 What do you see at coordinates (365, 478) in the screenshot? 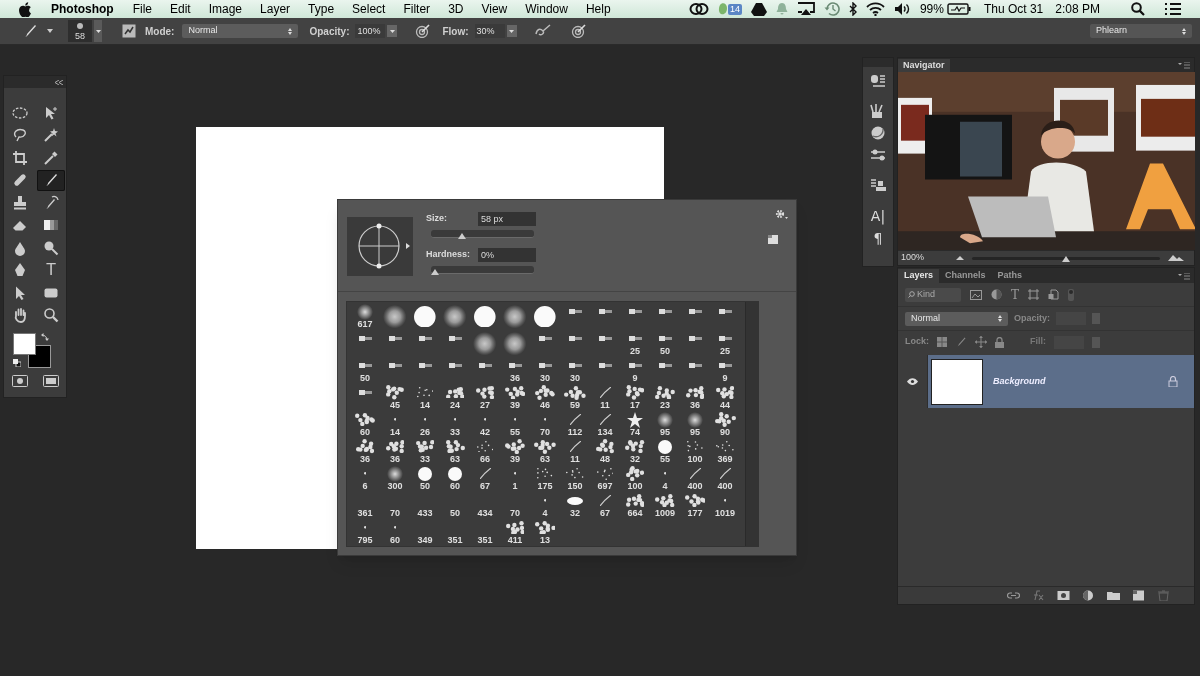
I see `brush-preset: 6` at bounding box center [365, 478].